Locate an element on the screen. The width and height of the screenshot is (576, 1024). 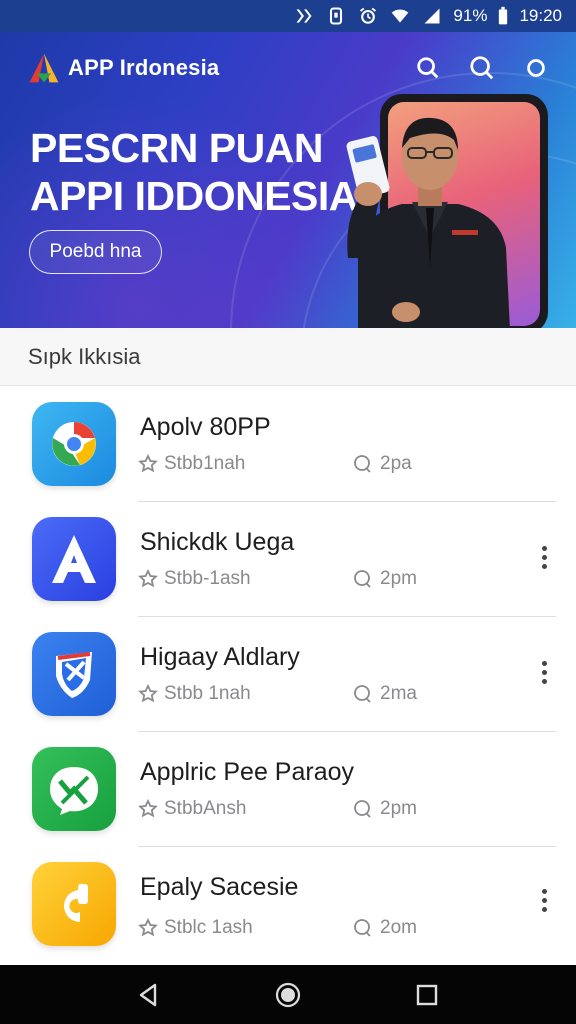
app-meta-right: 2ma is located at coordinates (384, 694).